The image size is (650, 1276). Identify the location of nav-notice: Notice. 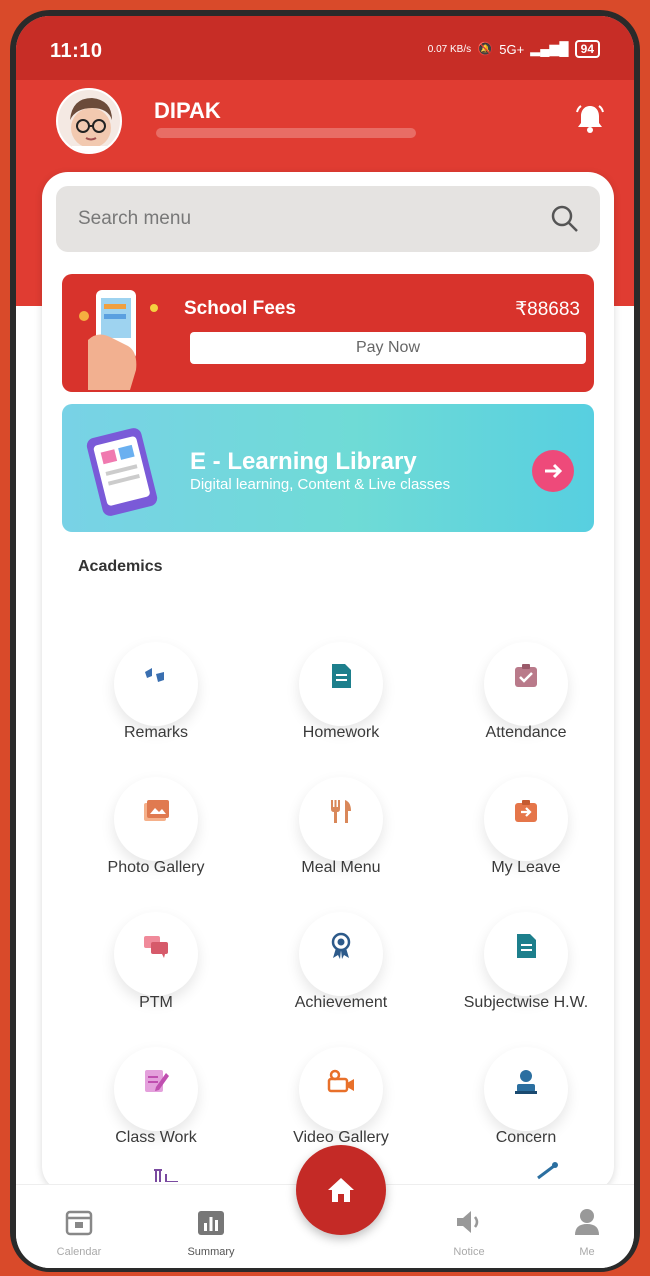
(469, 1232).